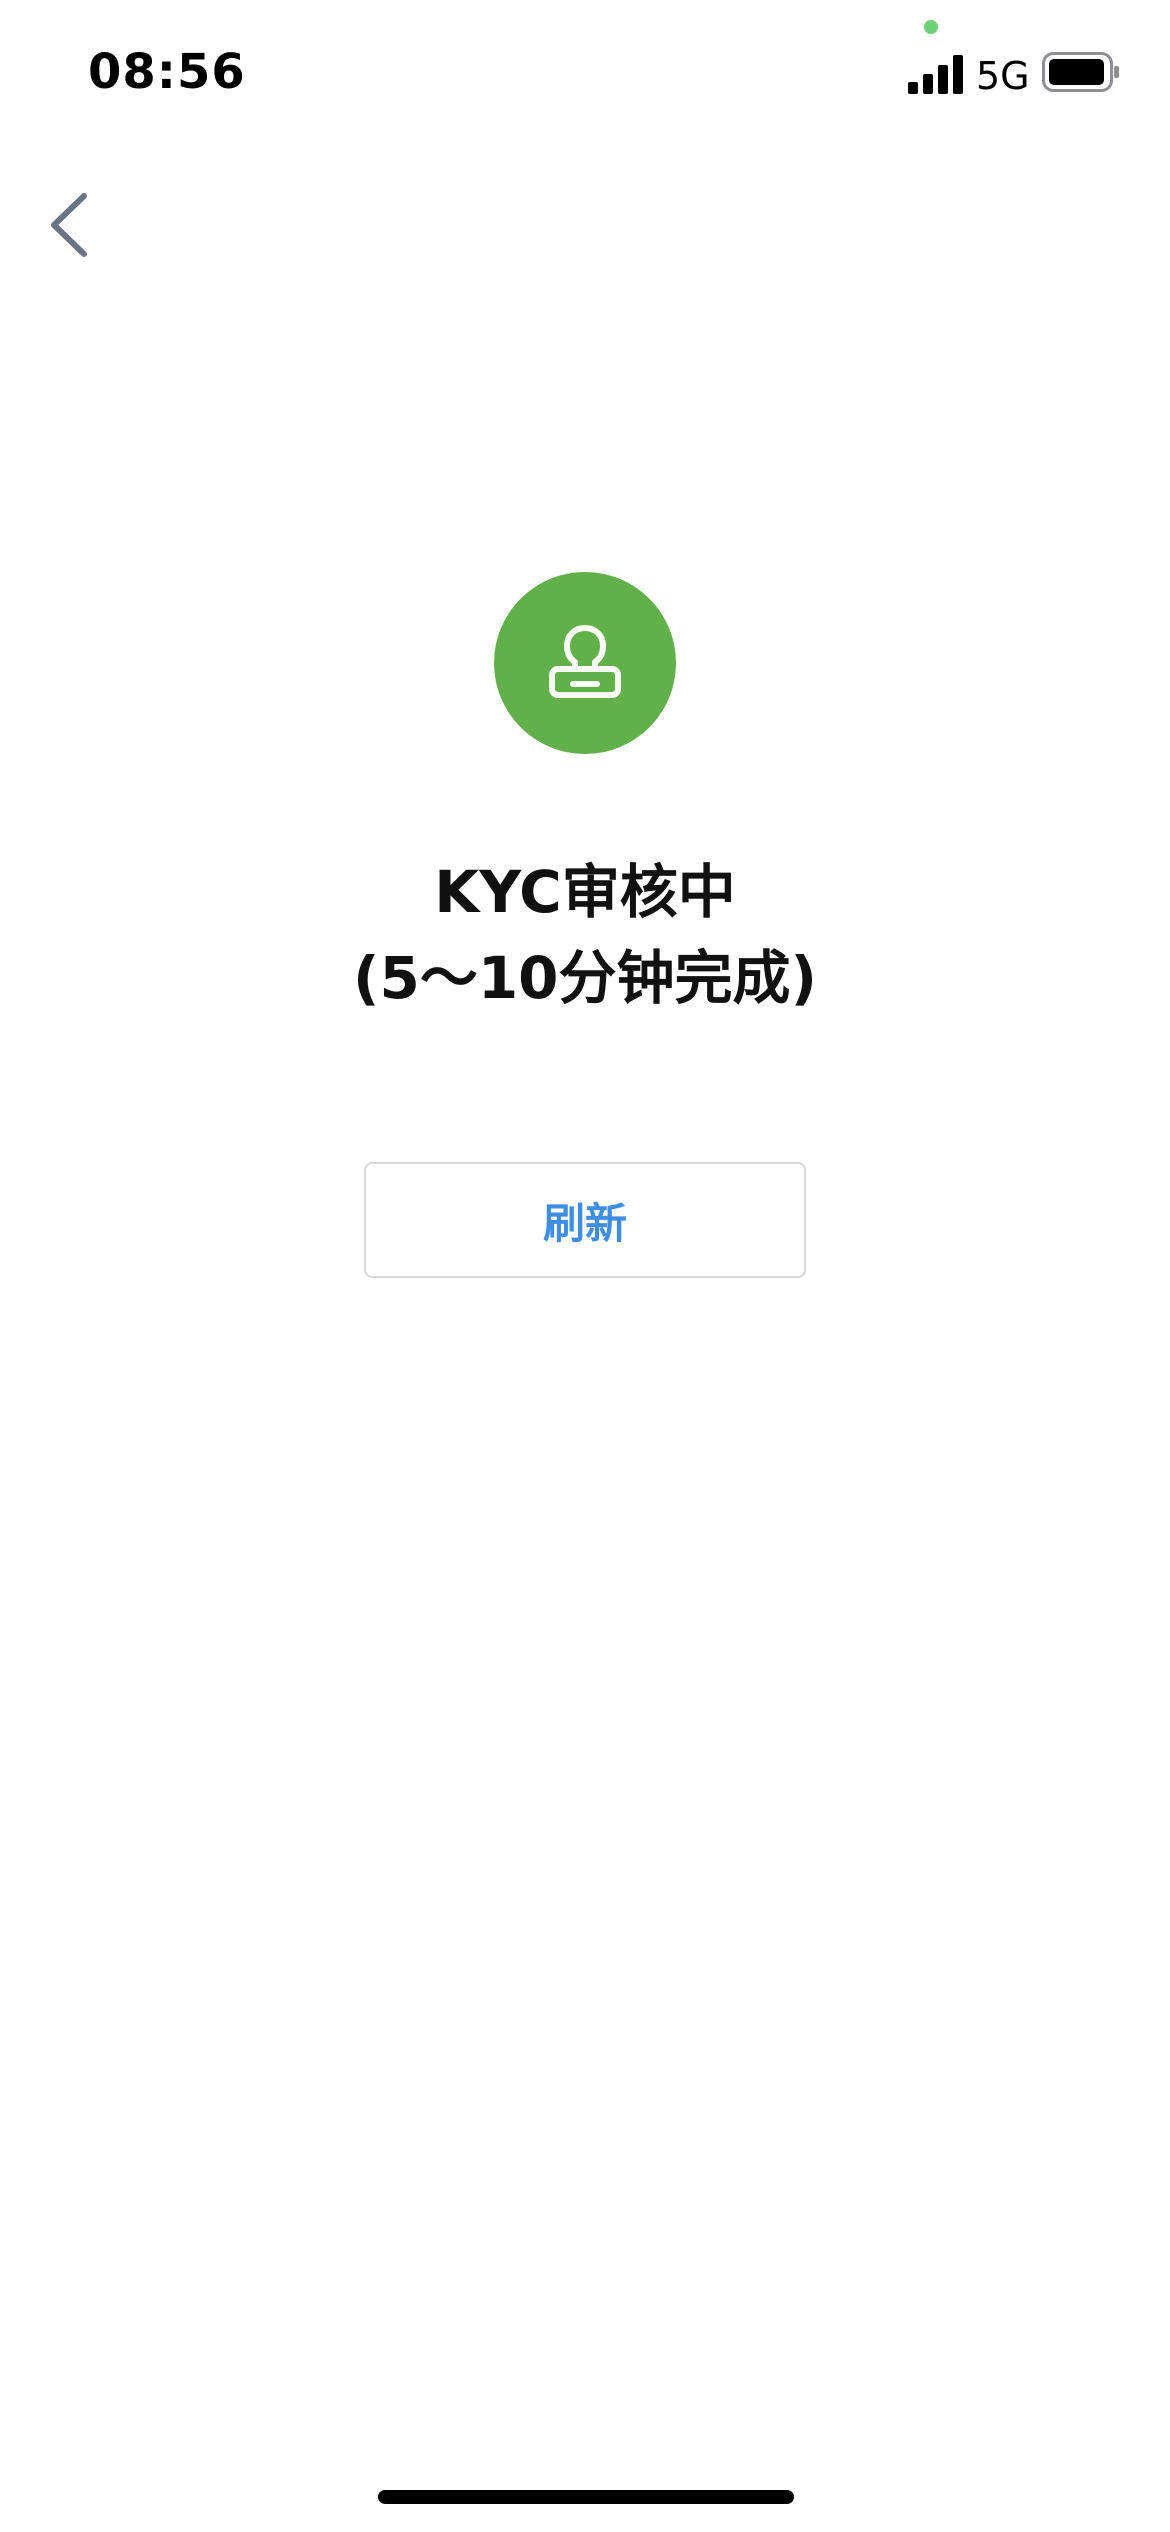 The height and width of the screenshot is (2532, 1170). Describe the element at coordinates (585, 978) in the screenshot. I see `status-subtitle: (5～10分钟完成)` at that location.